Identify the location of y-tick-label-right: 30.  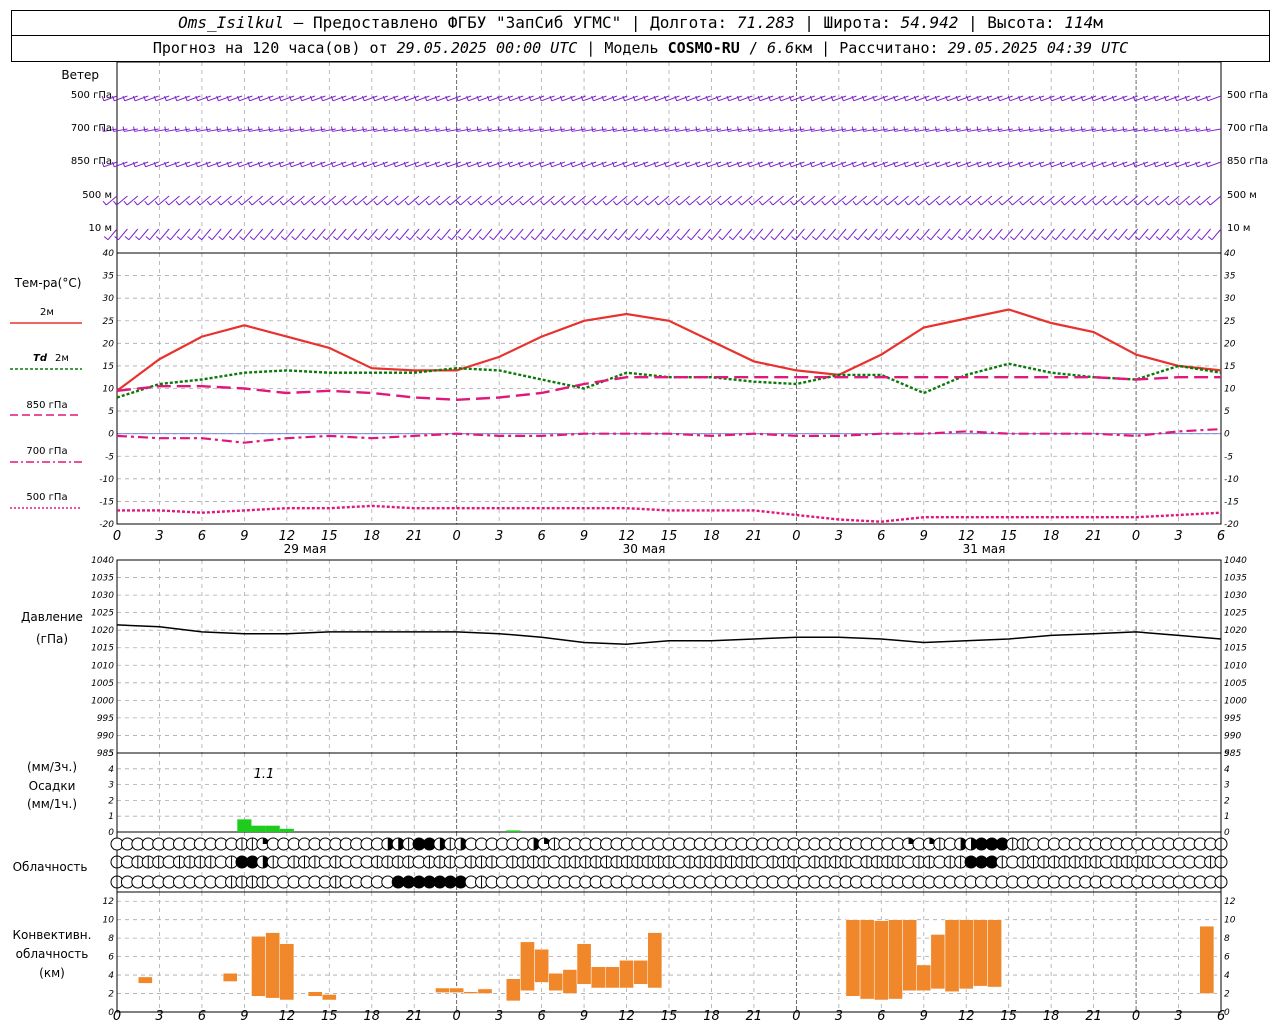
(1230, 299).